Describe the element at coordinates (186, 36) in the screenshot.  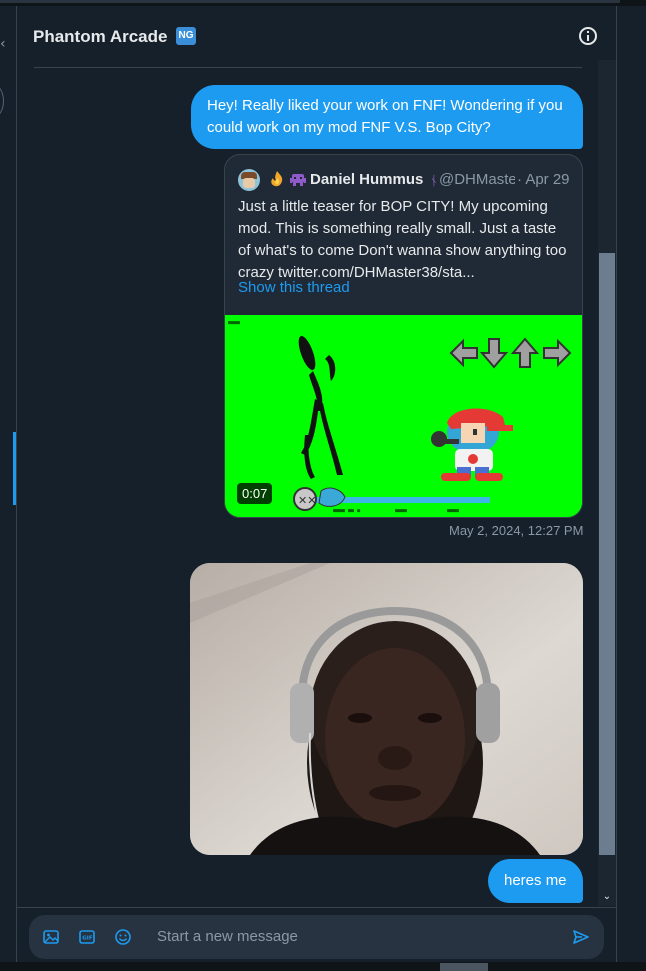
I see `ng-badge-icon: NG` at that location.